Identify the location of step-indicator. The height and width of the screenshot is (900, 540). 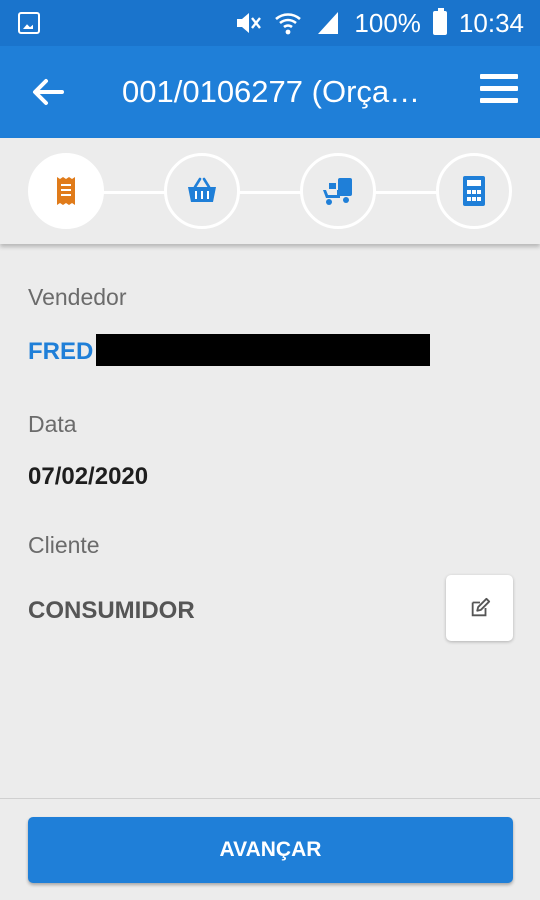
(270, 191).